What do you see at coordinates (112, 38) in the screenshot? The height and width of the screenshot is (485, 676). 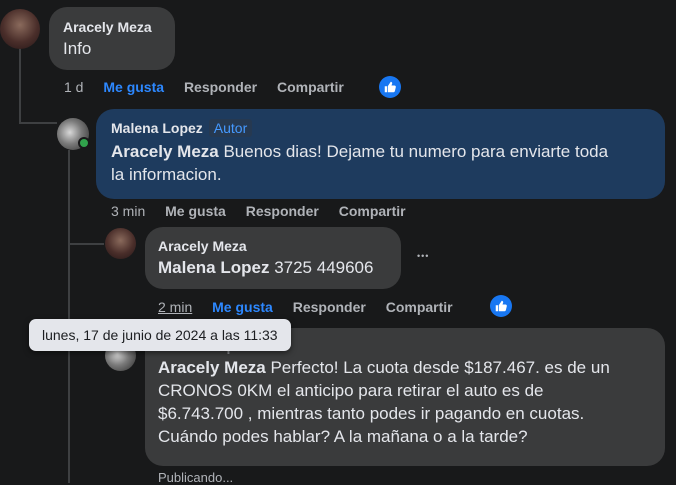 I see `comment-bubble: Aracely Meza Info` at bounding box center [112, 38].